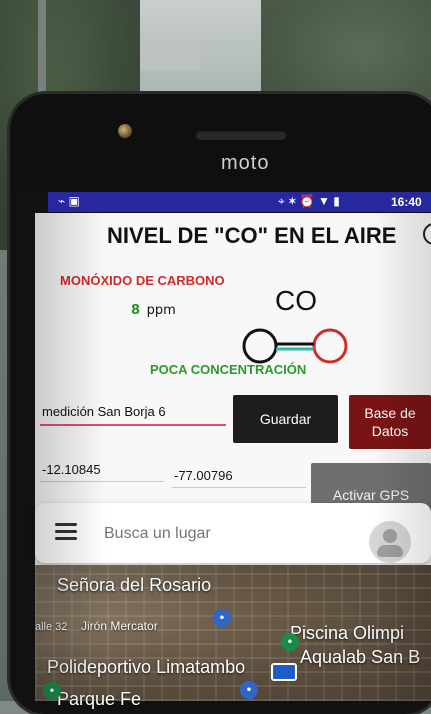  What do you see at coordinates (390, 542) in the screenshot?
I see `avatar-icon` at bounding box center [390, 542].